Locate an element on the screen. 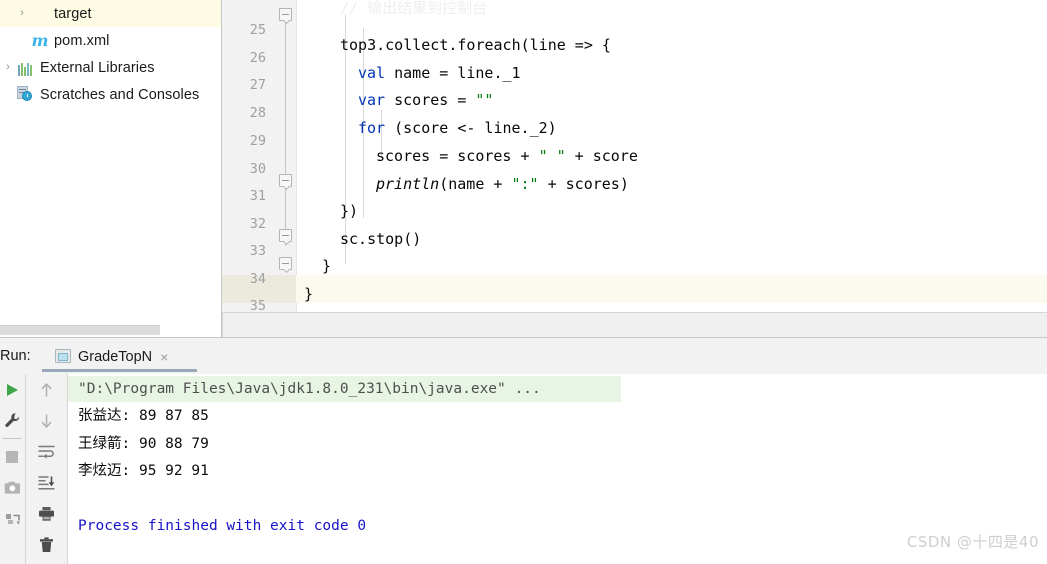 This screenshot has width=1047, height=564. code-line: 25 top3.collect.foreach(line => { is located at coordinates (634, 28).